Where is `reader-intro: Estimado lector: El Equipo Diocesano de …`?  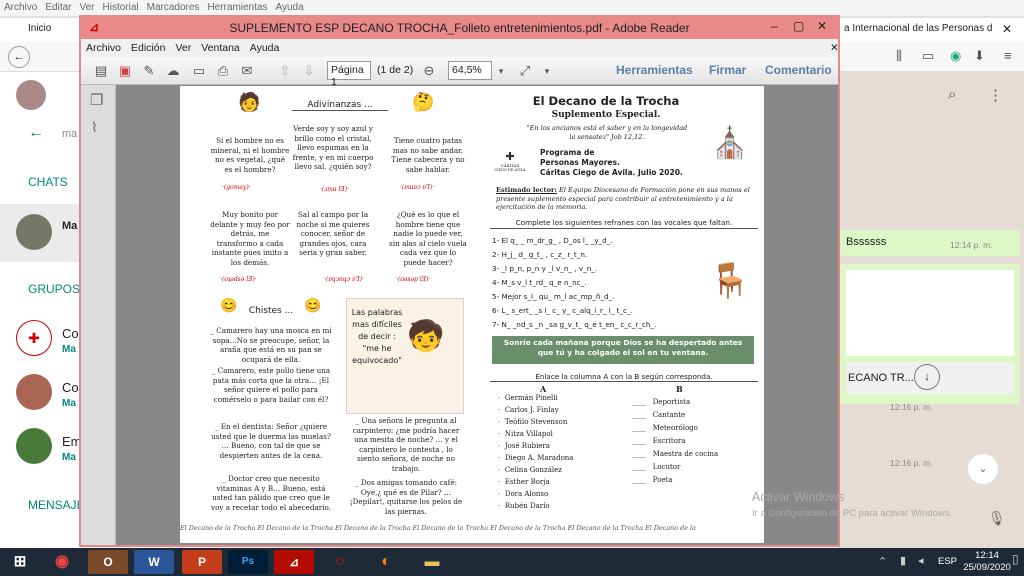
reader-intro: Estimado lector: El Equipo Diocesano de … is located at coordinates (623, 199).